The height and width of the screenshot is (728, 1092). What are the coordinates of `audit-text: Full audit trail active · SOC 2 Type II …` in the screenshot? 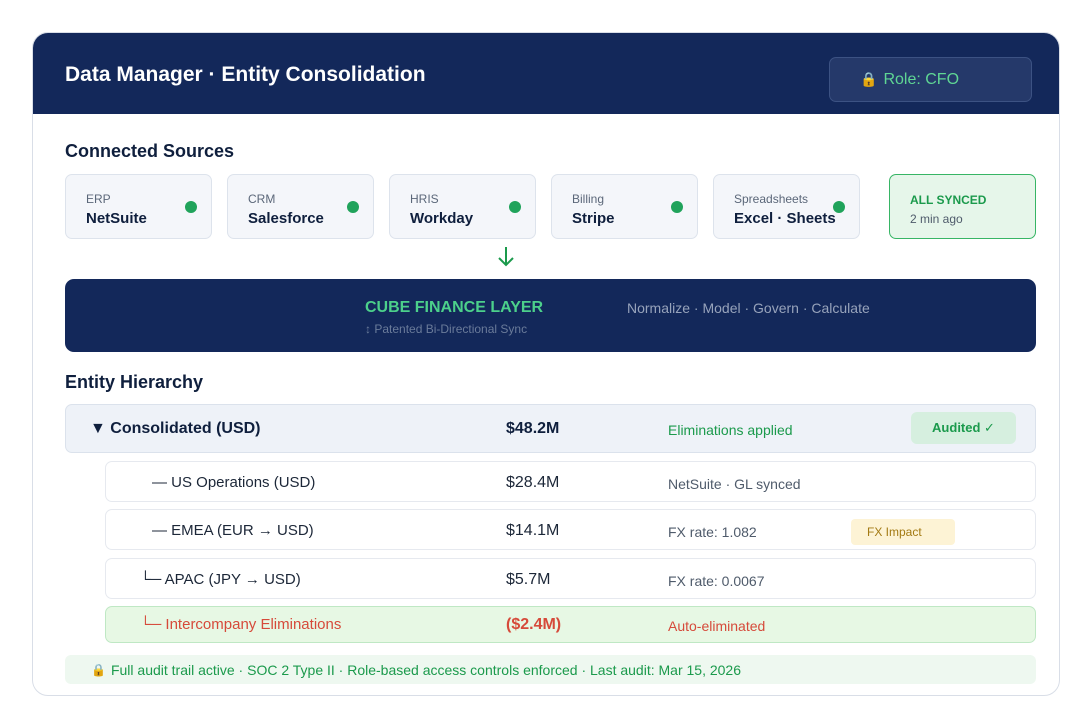 It's located at (425, 669).